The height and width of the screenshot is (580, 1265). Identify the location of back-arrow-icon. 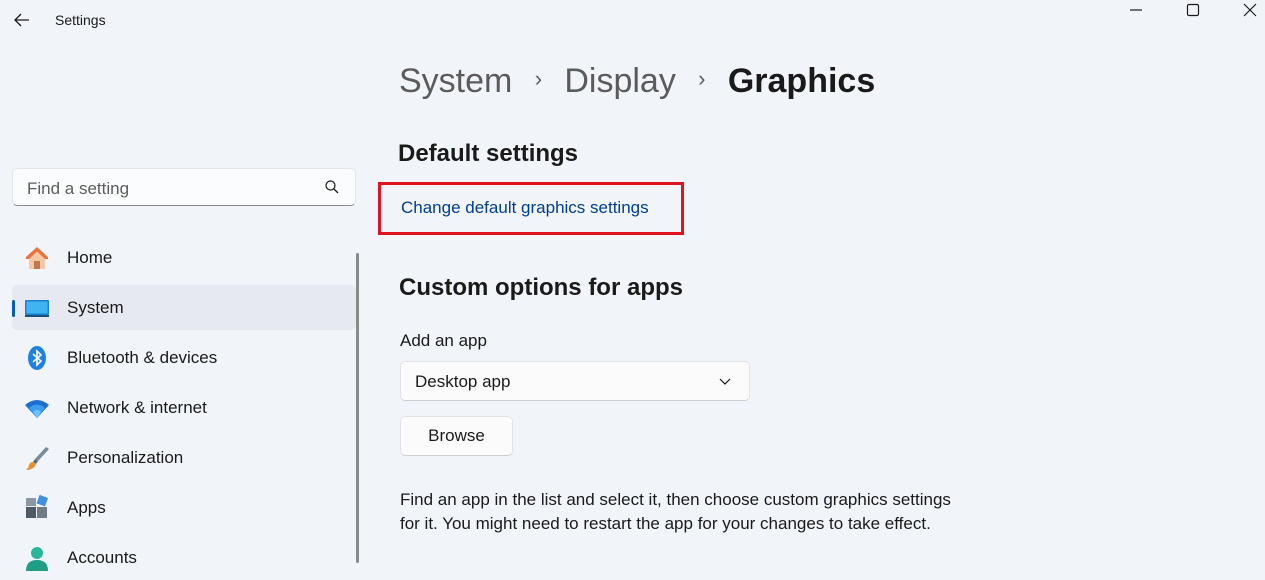
(21, 20).